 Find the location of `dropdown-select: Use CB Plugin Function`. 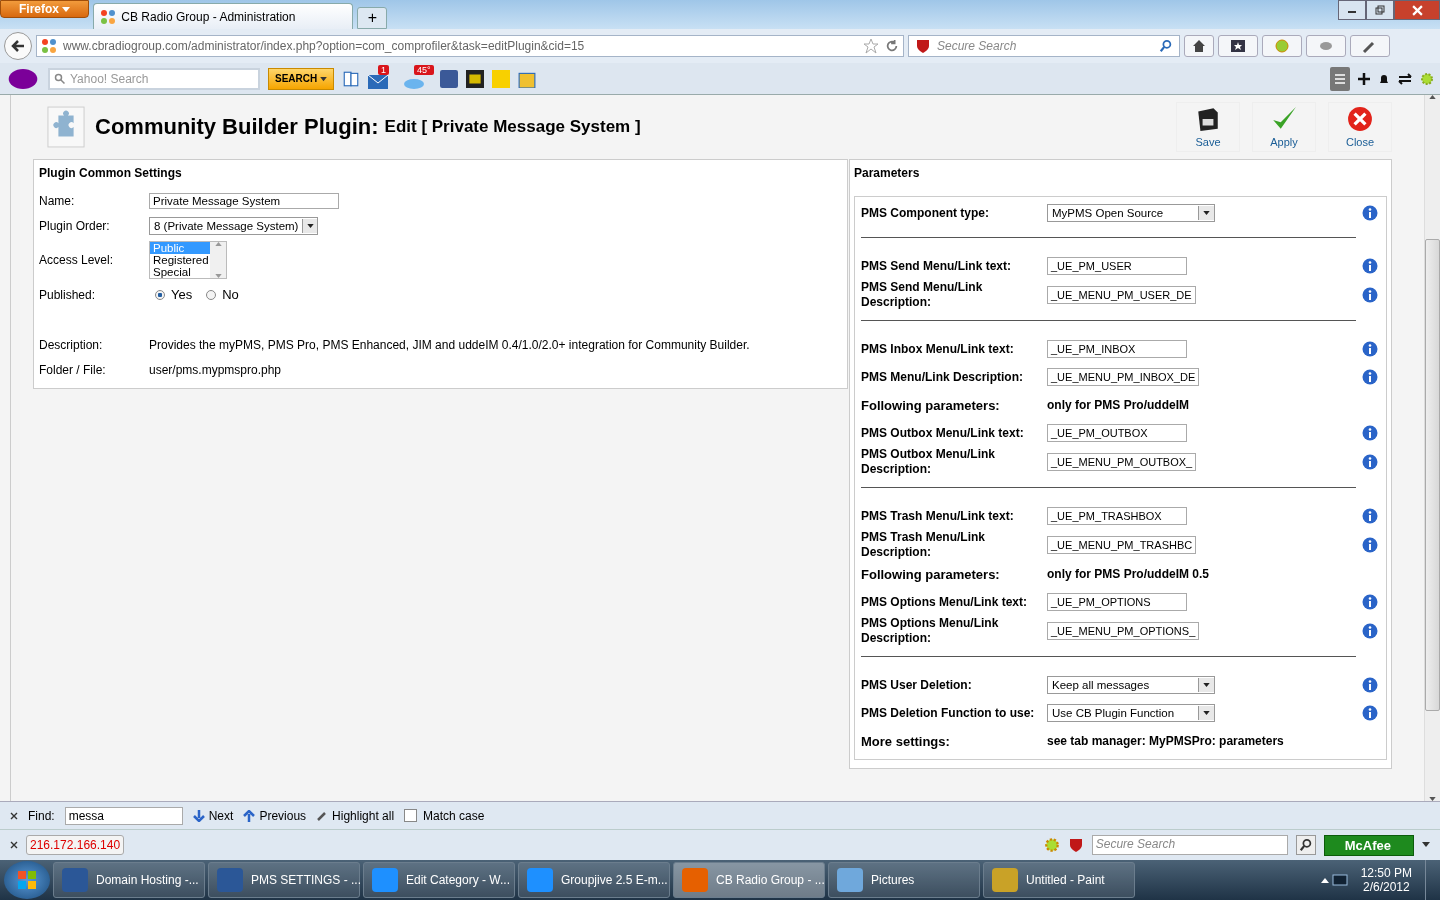

dropdown-select: Use CB Plugin Function is located at coordinates (1131, 713).